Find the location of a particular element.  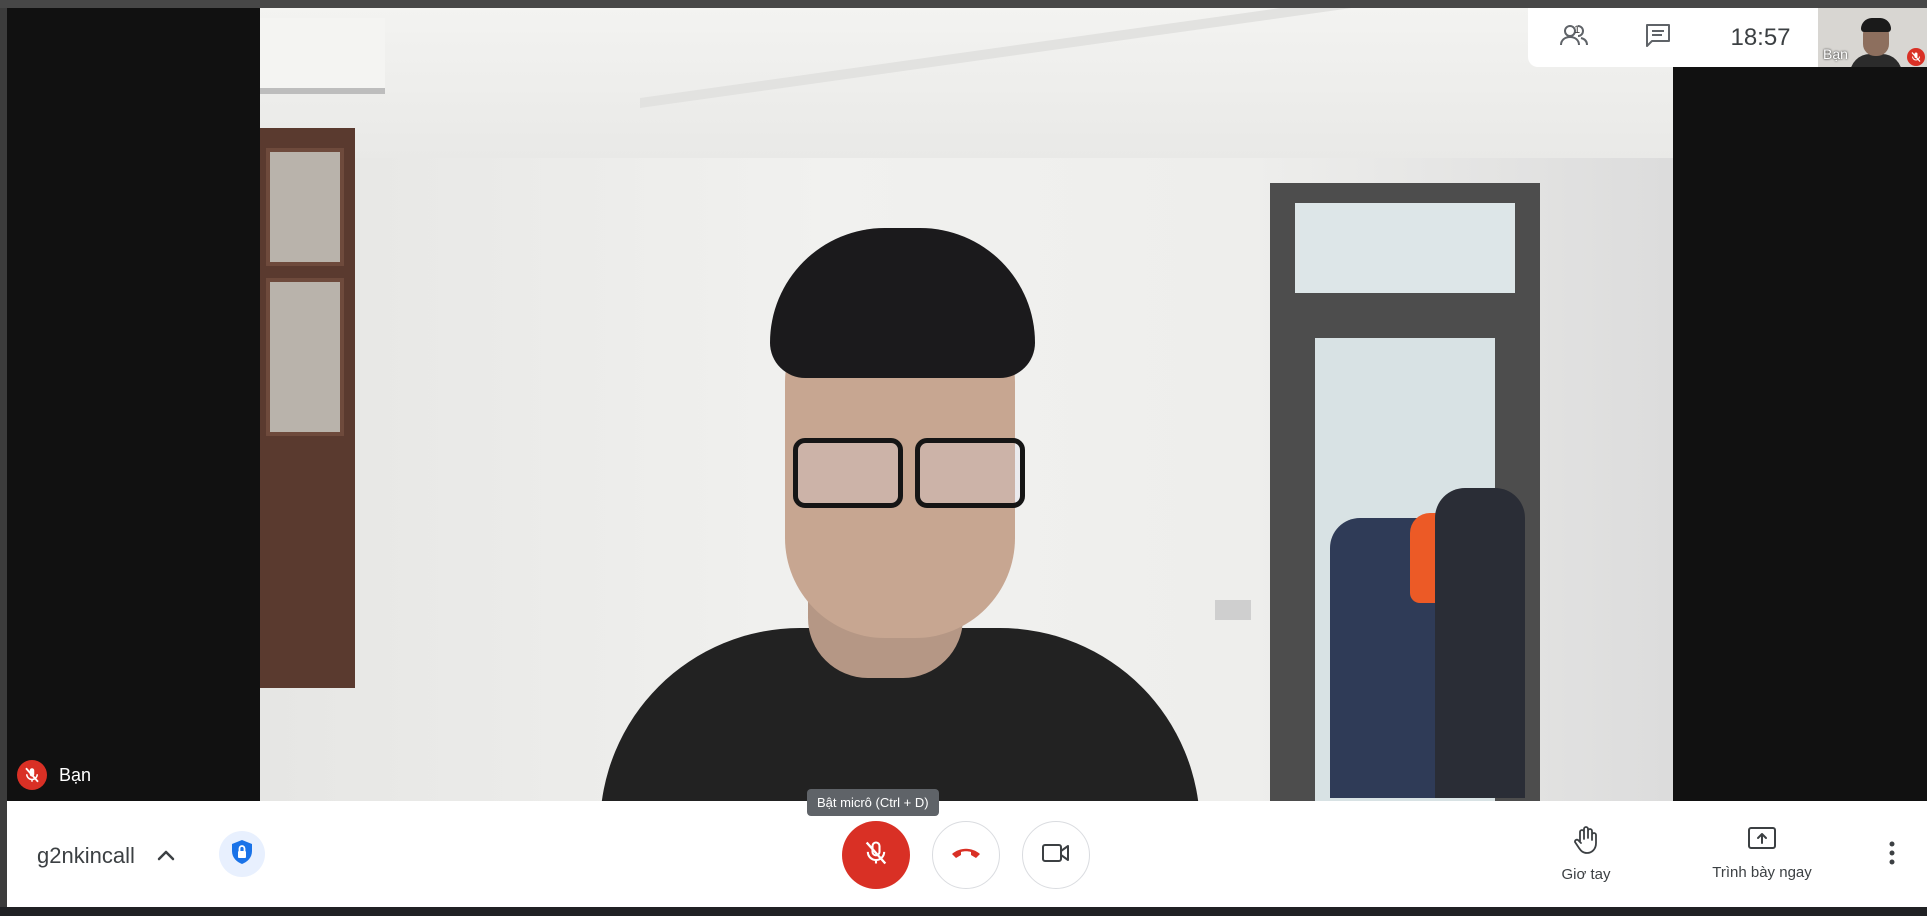

raise-hand-button: Giơ tay is located at coordinates (1586, 854).